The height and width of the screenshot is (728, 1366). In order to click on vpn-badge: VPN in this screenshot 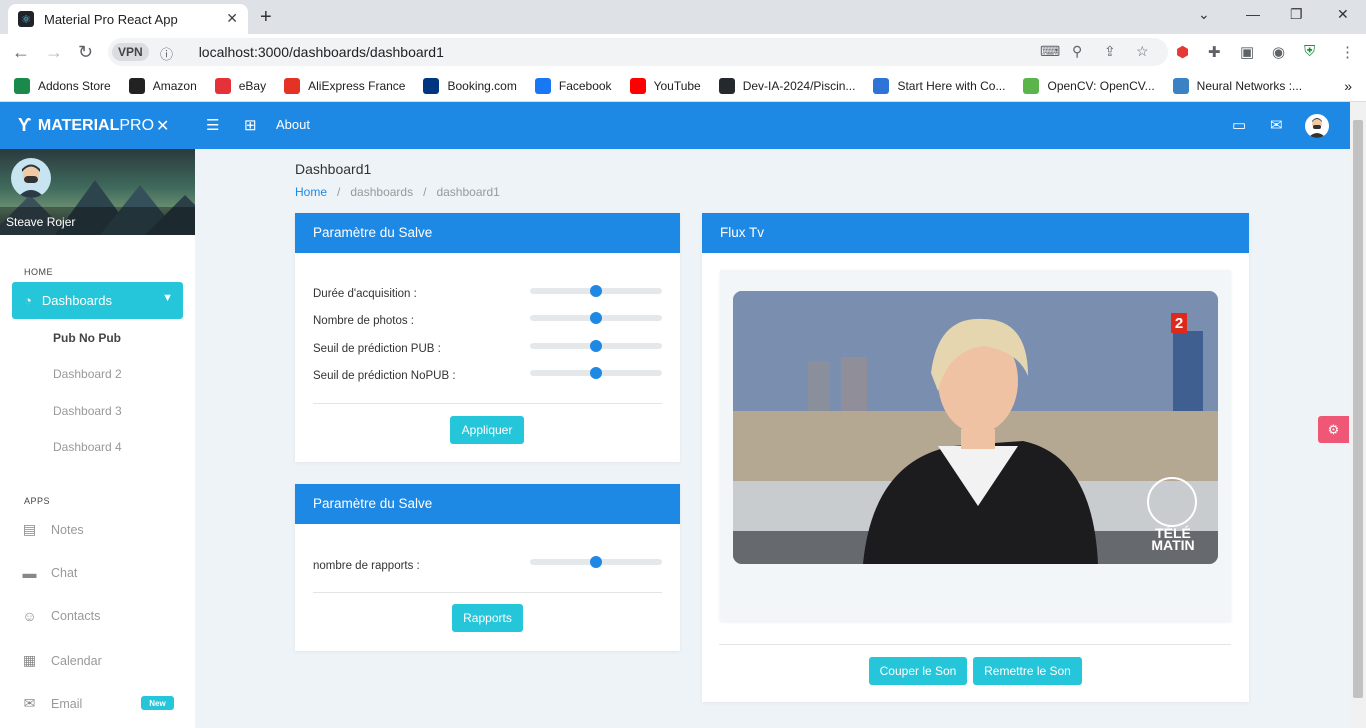, I will do `click(130, 52)`.